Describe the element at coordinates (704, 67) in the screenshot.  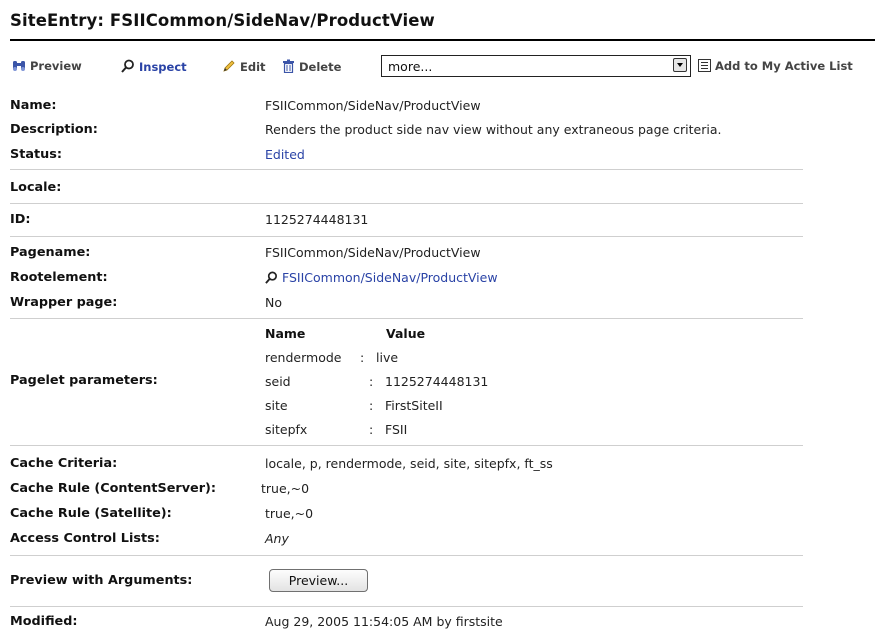
I see `list-icon` at that location.